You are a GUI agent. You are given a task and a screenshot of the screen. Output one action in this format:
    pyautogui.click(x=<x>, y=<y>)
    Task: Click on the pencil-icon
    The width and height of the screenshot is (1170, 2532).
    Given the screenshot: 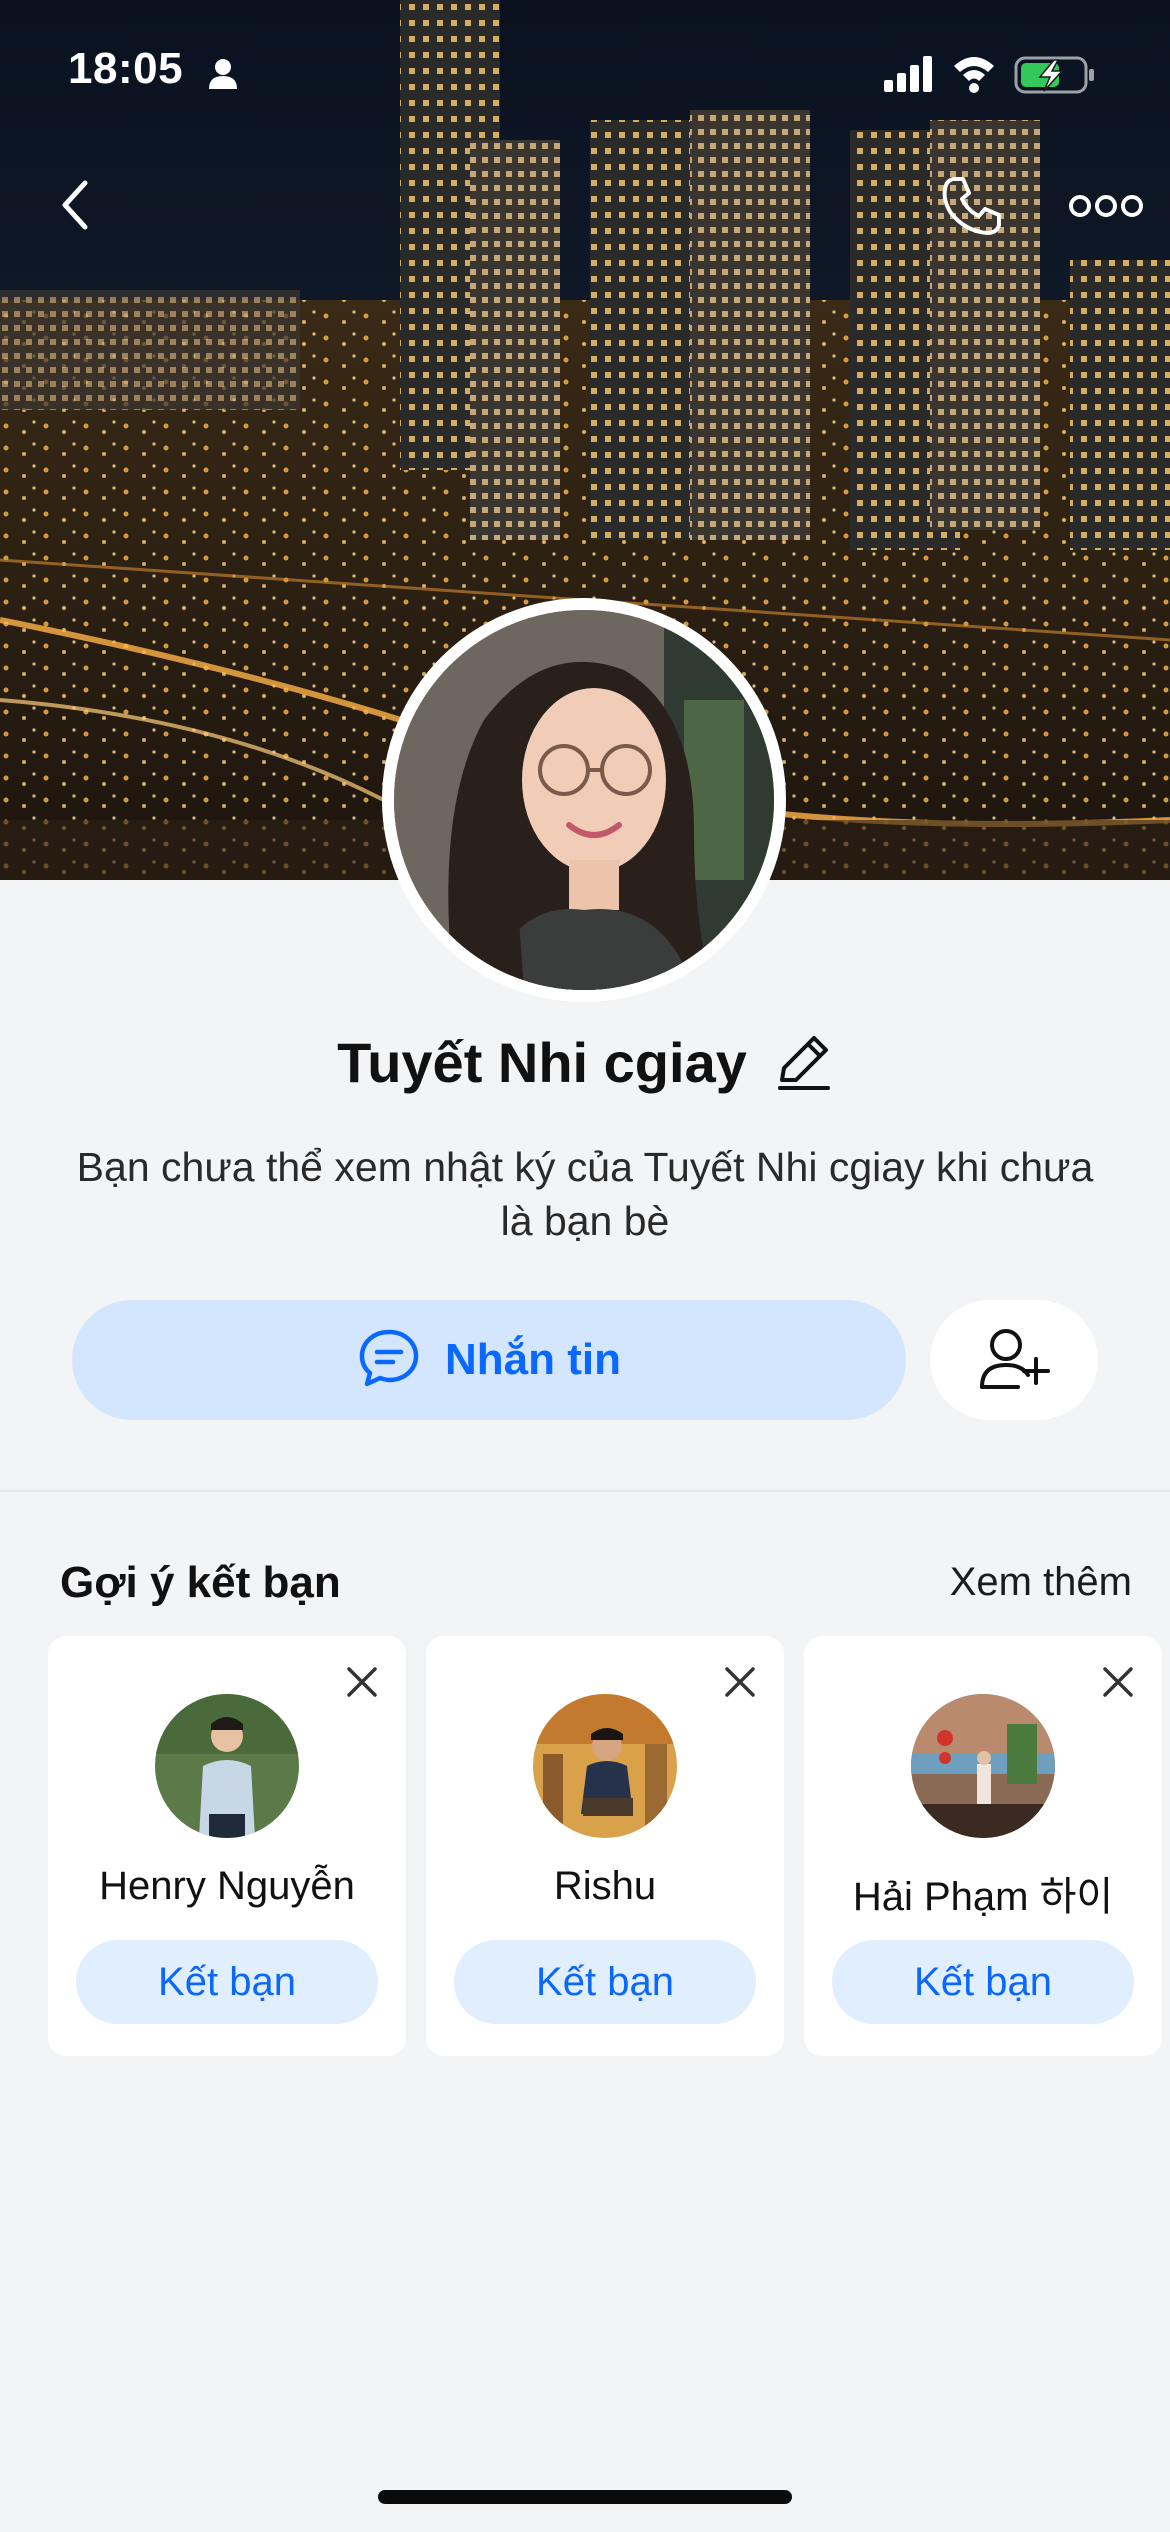 What is the action you would take?
    pyautogui.click(x=803, y=1062)
    